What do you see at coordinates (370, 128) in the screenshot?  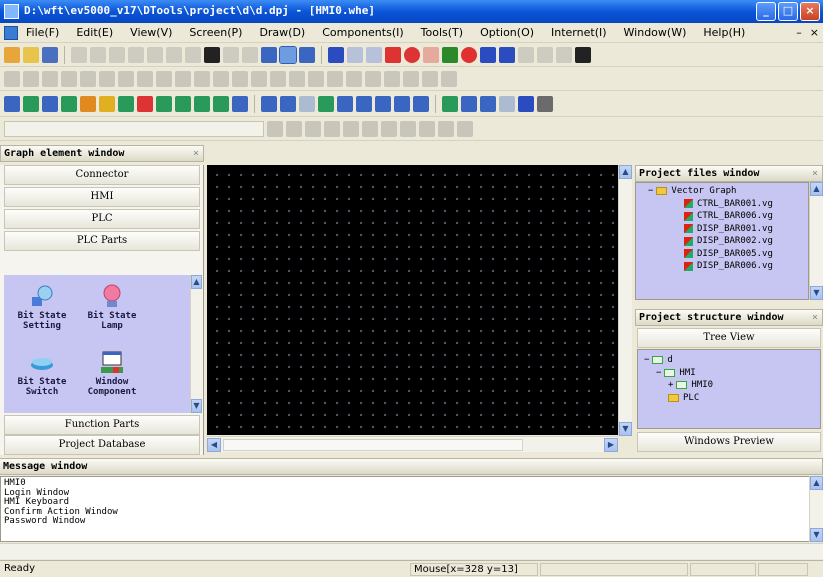 I see `font-color-icon` at bounding box center [370, 128].